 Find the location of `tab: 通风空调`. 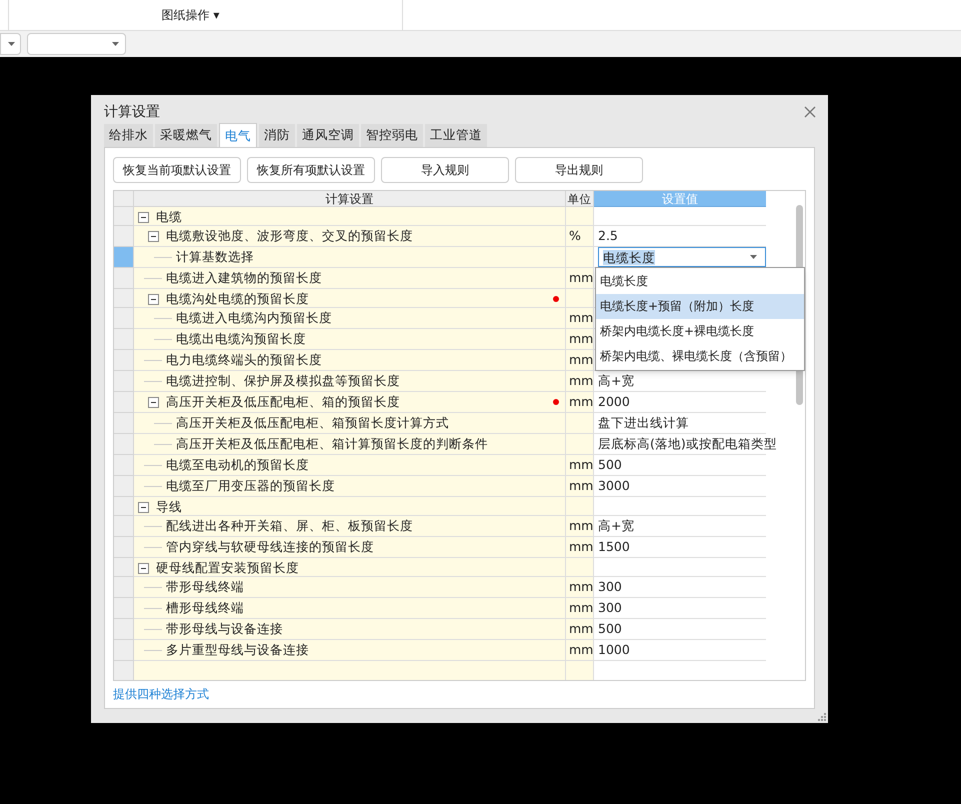

tab: 通风空调 is located at coordinates (328, 135).